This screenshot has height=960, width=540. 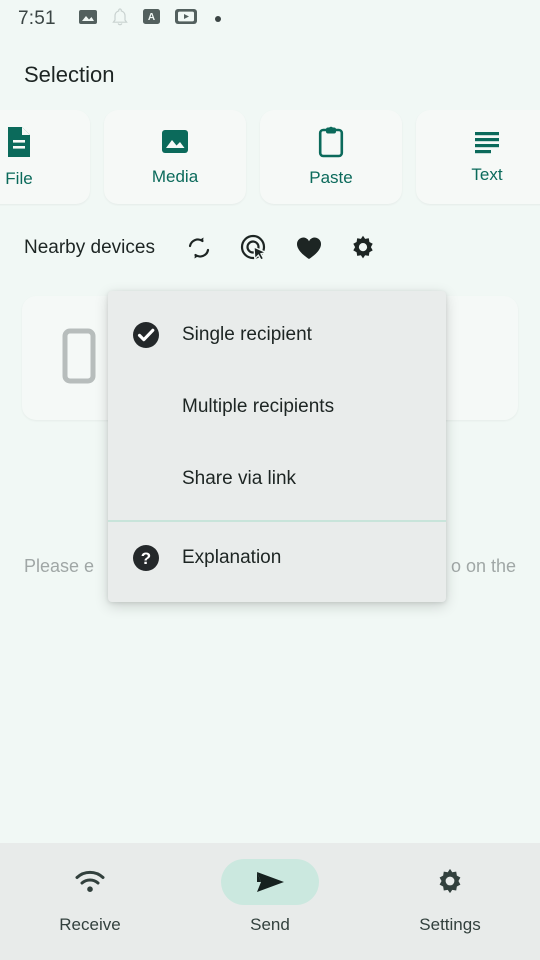 What do you see at coordinates (69, 74) in the screenshot?
I see `page-title: Selection` at bounding box center [69, 74].